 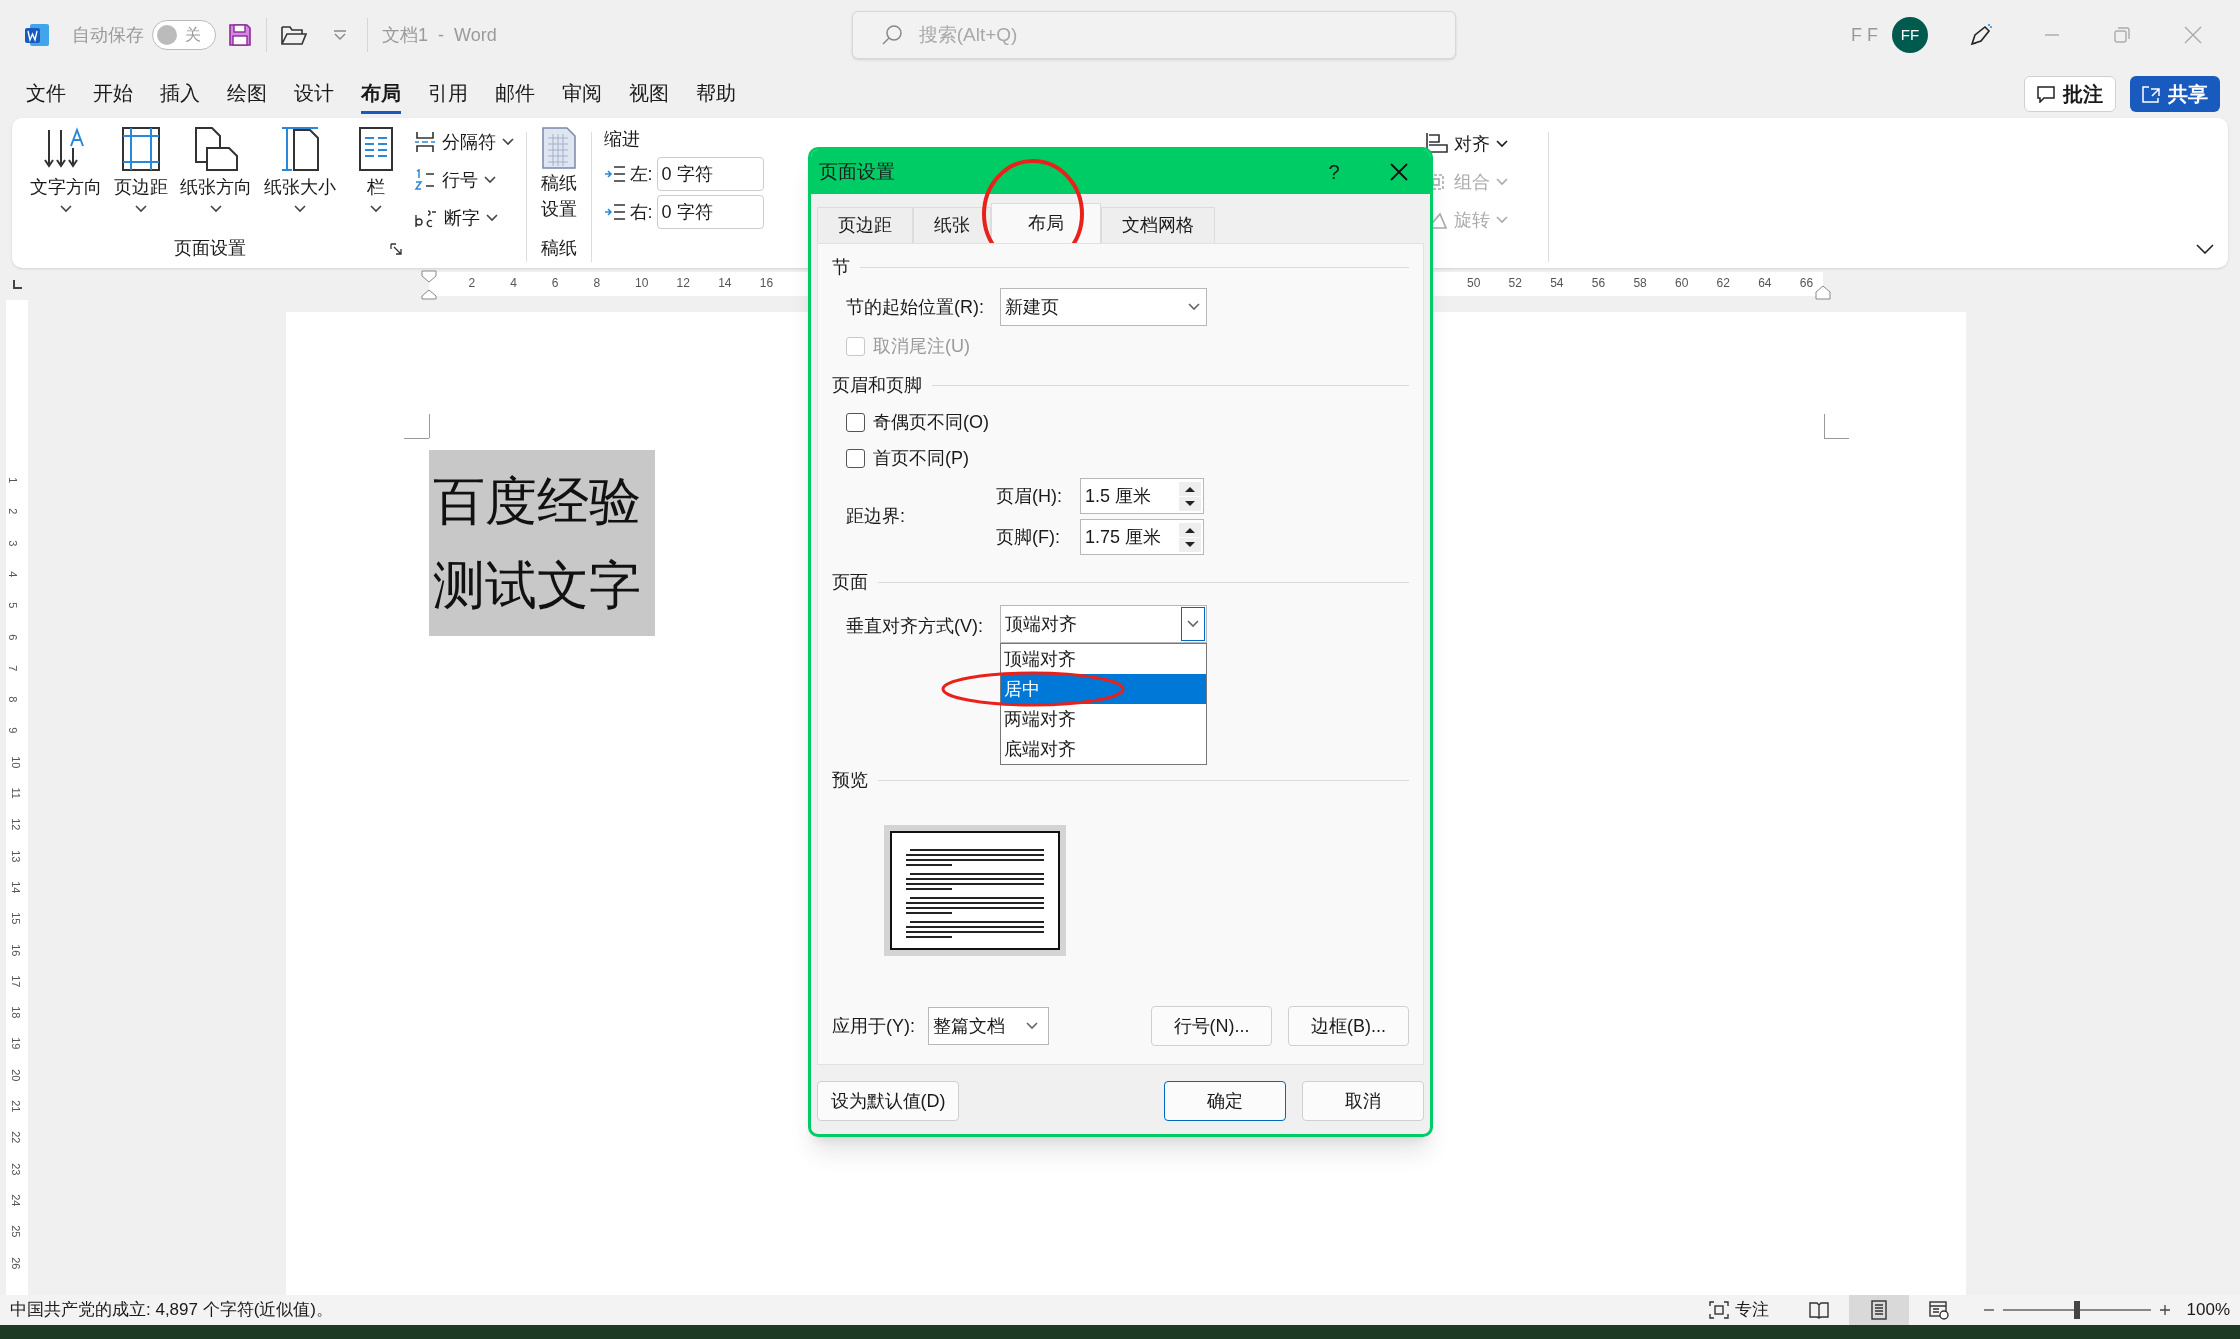 What do you see at coordinates (2076, 1310) in the screenshot?
I see `zoom-slider-thumb` at bounding box center [2076, 1310].